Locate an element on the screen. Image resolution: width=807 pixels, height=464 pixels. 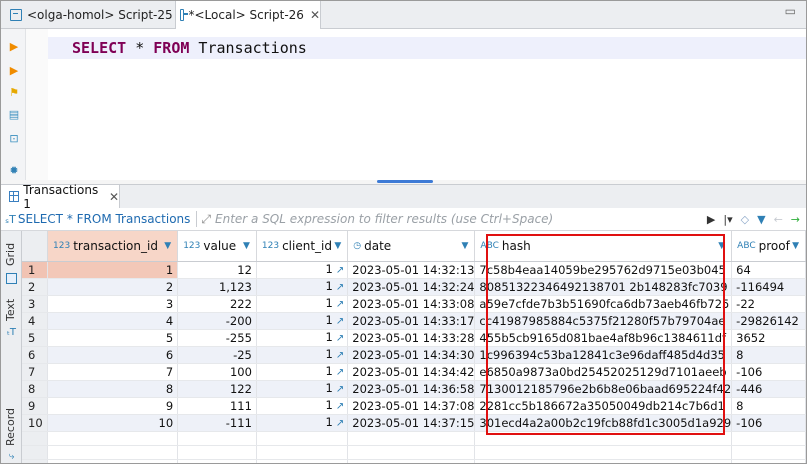
cell-transaction-id: 7 is located at coordinates (113, 372).